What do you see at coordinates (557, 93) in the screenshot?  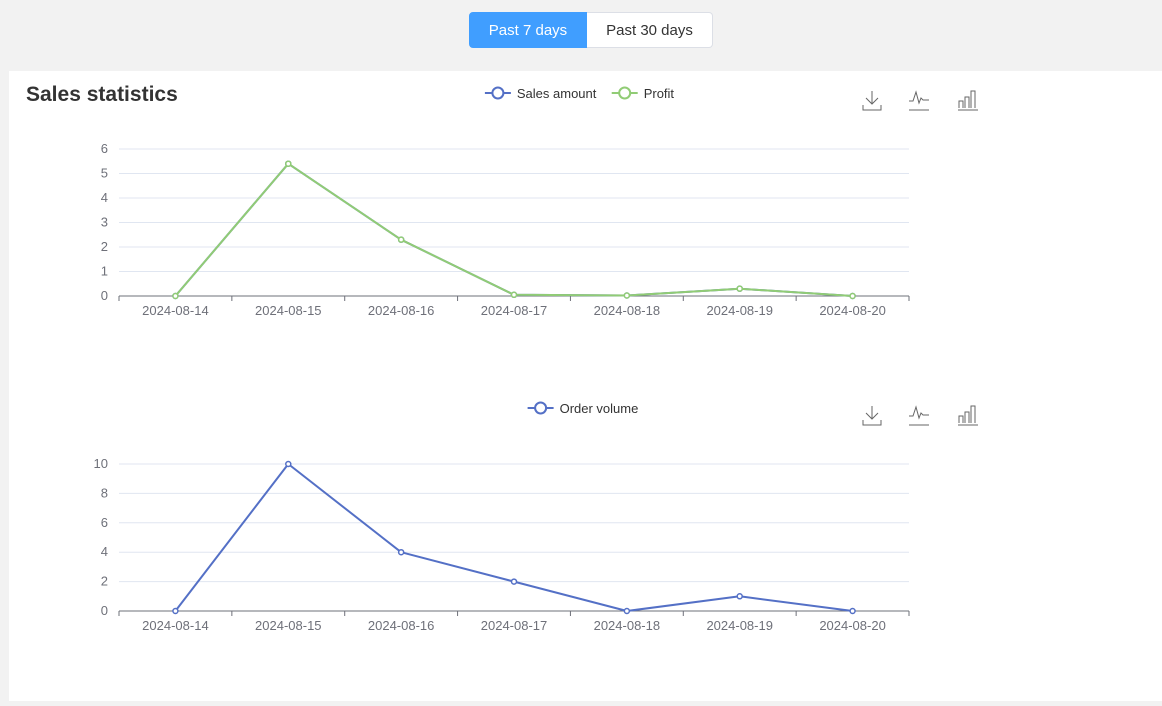 I see `legend-label: Sales amount` at bounding box center [557, 93].